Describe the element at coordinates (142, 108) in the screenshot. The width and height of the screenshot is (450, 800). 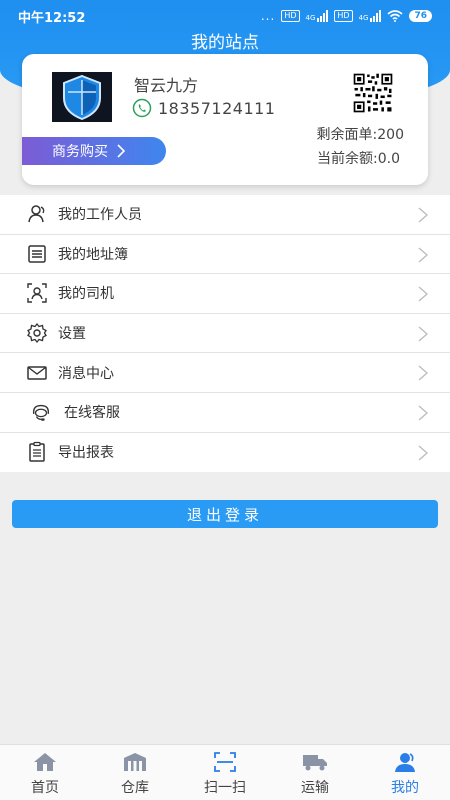
I see `phone-icon` at that location.